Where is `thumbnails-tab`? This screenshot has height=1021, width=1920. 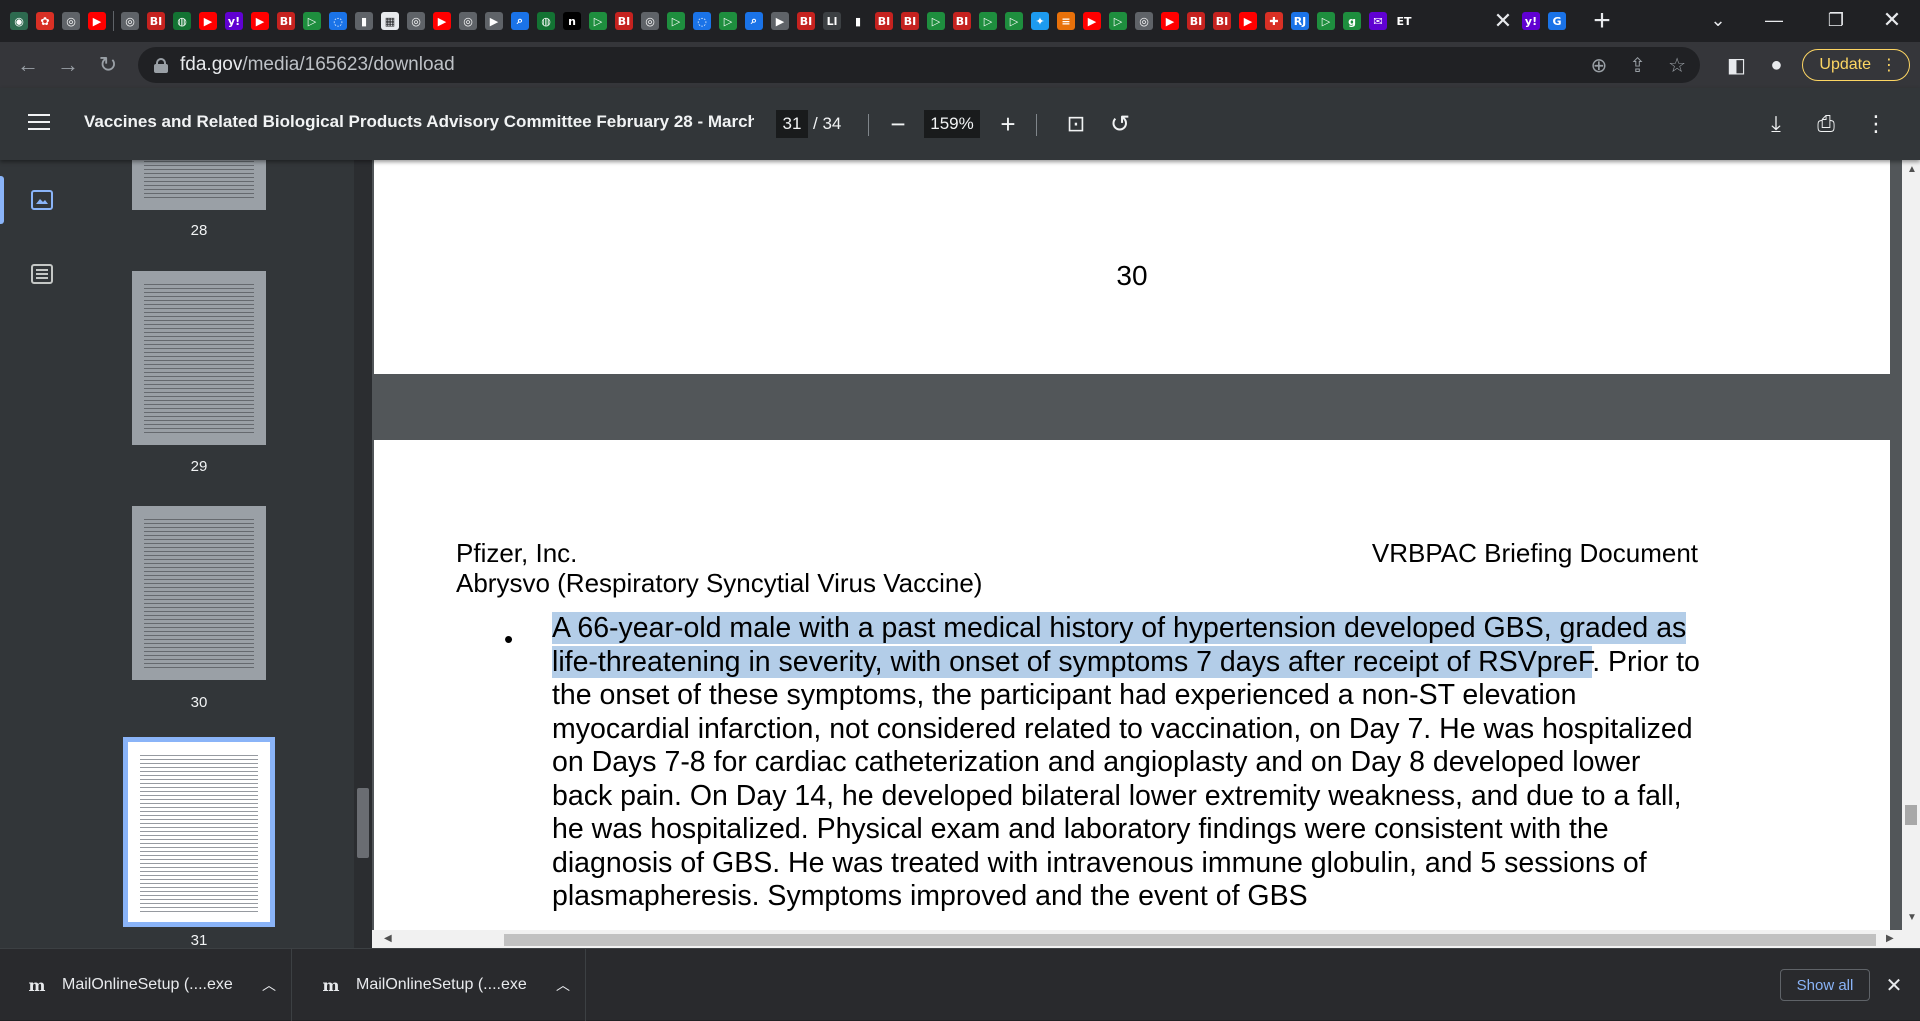 thumbnails-tab is located at coordinates (30, 200).